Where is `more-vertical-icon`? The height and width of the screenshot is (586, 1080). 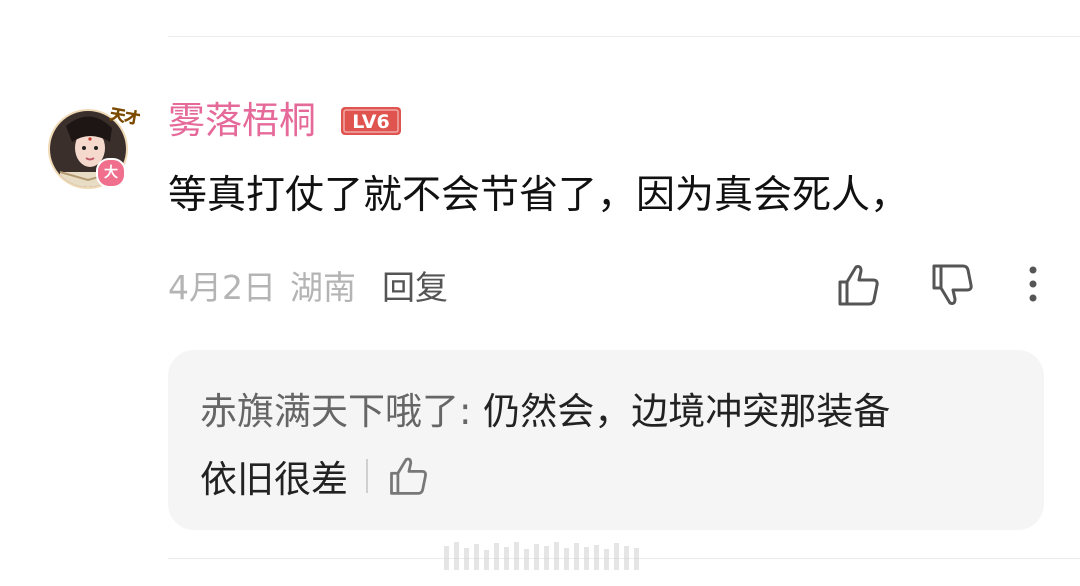 more-vertical-icon is located at coordinates (1033, 285).